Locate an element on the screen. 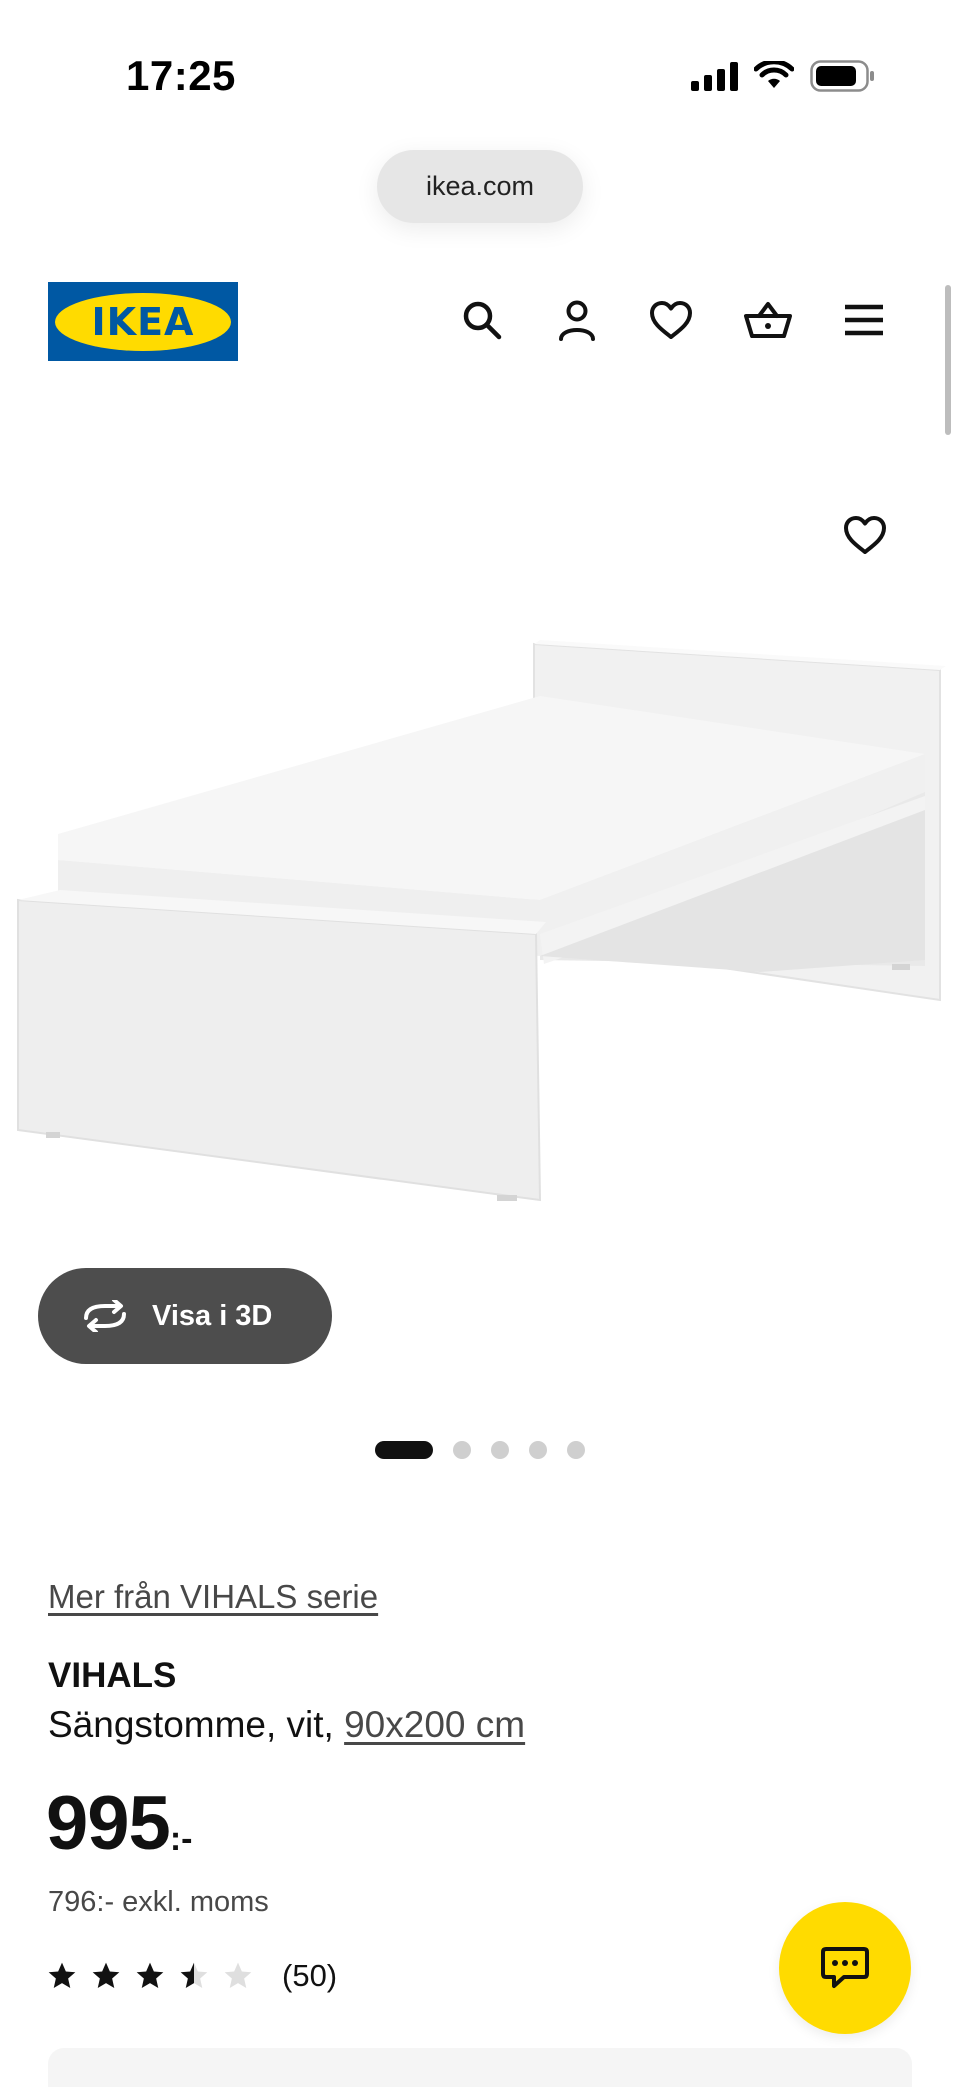 This screenshot has height=2087, width=960. scroll-indicator is located at coordinates (948, 360).